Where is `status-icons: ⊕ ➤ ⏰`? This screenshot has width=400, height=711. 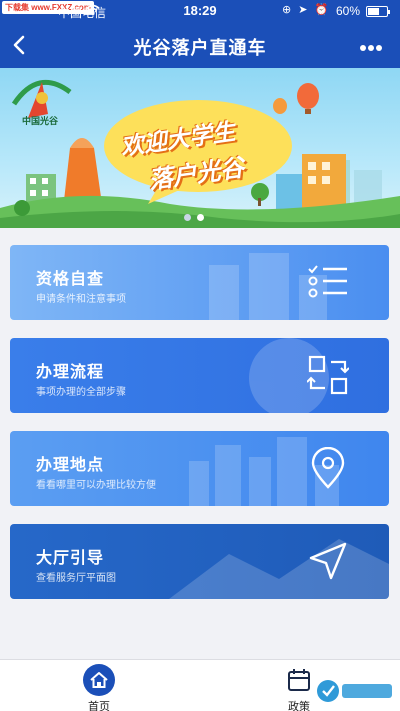 status-icons: ⊕ ➤ ⏰ is located at coordinates (306, 9).